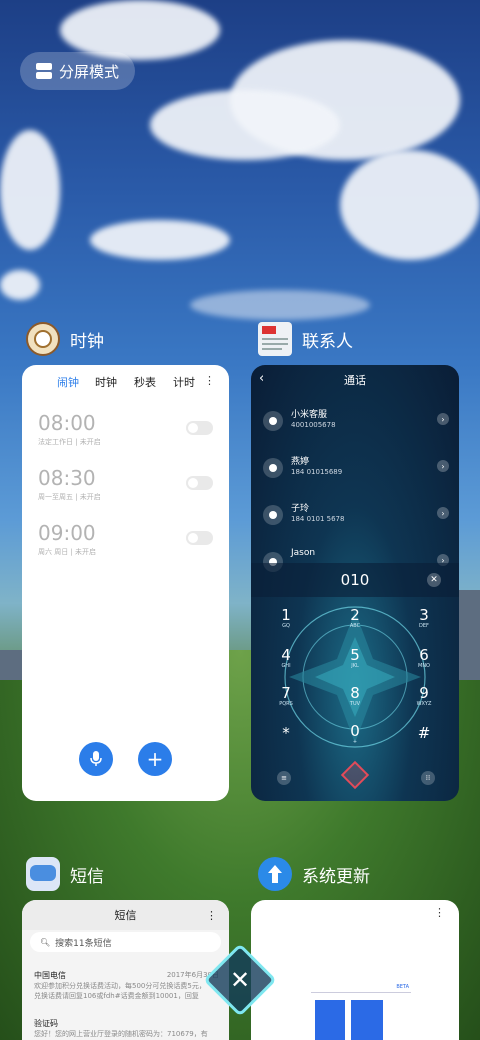 The width and height of the screenshot is (480, 1040). Describe the element at coordinates (44, 71) in the screenshot. I see `split-screen-icon` at that location.